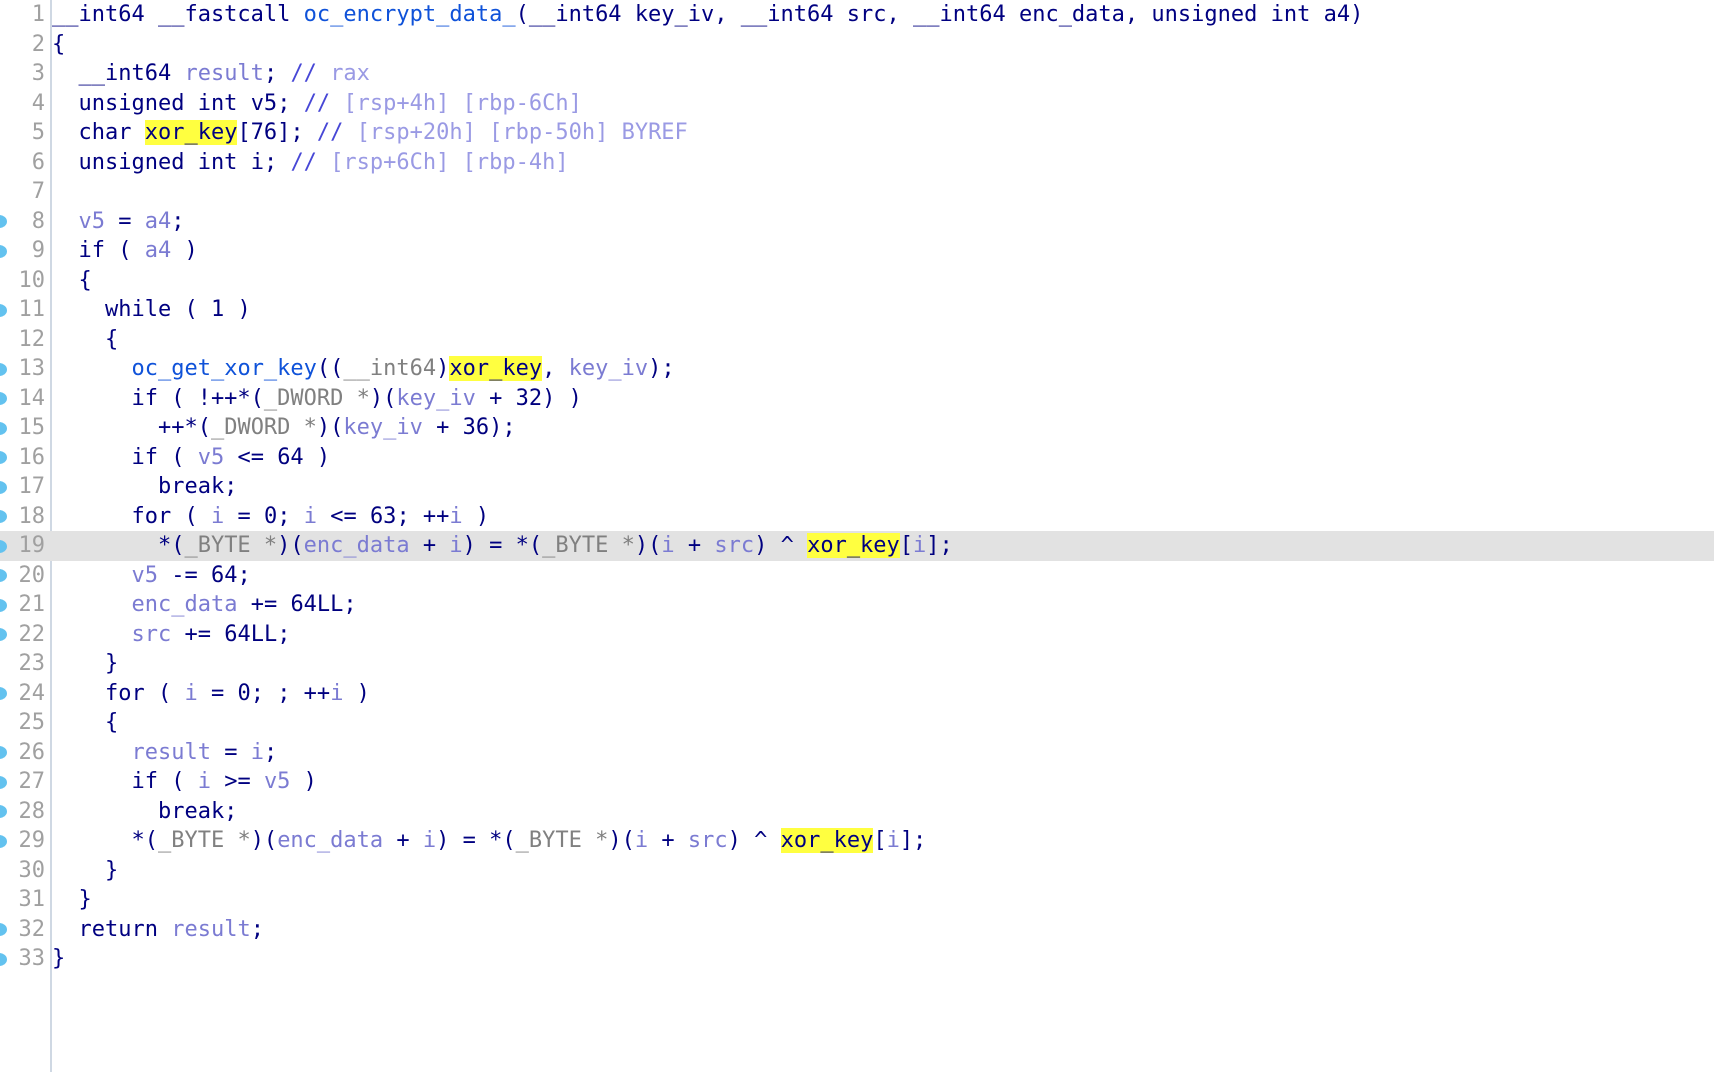 The width and height of the screenshot is (1714, 1092). What do you see at coordinates (867, 14) in the screenshot?
I see `token-param: src` at bounding box center [867, 14].